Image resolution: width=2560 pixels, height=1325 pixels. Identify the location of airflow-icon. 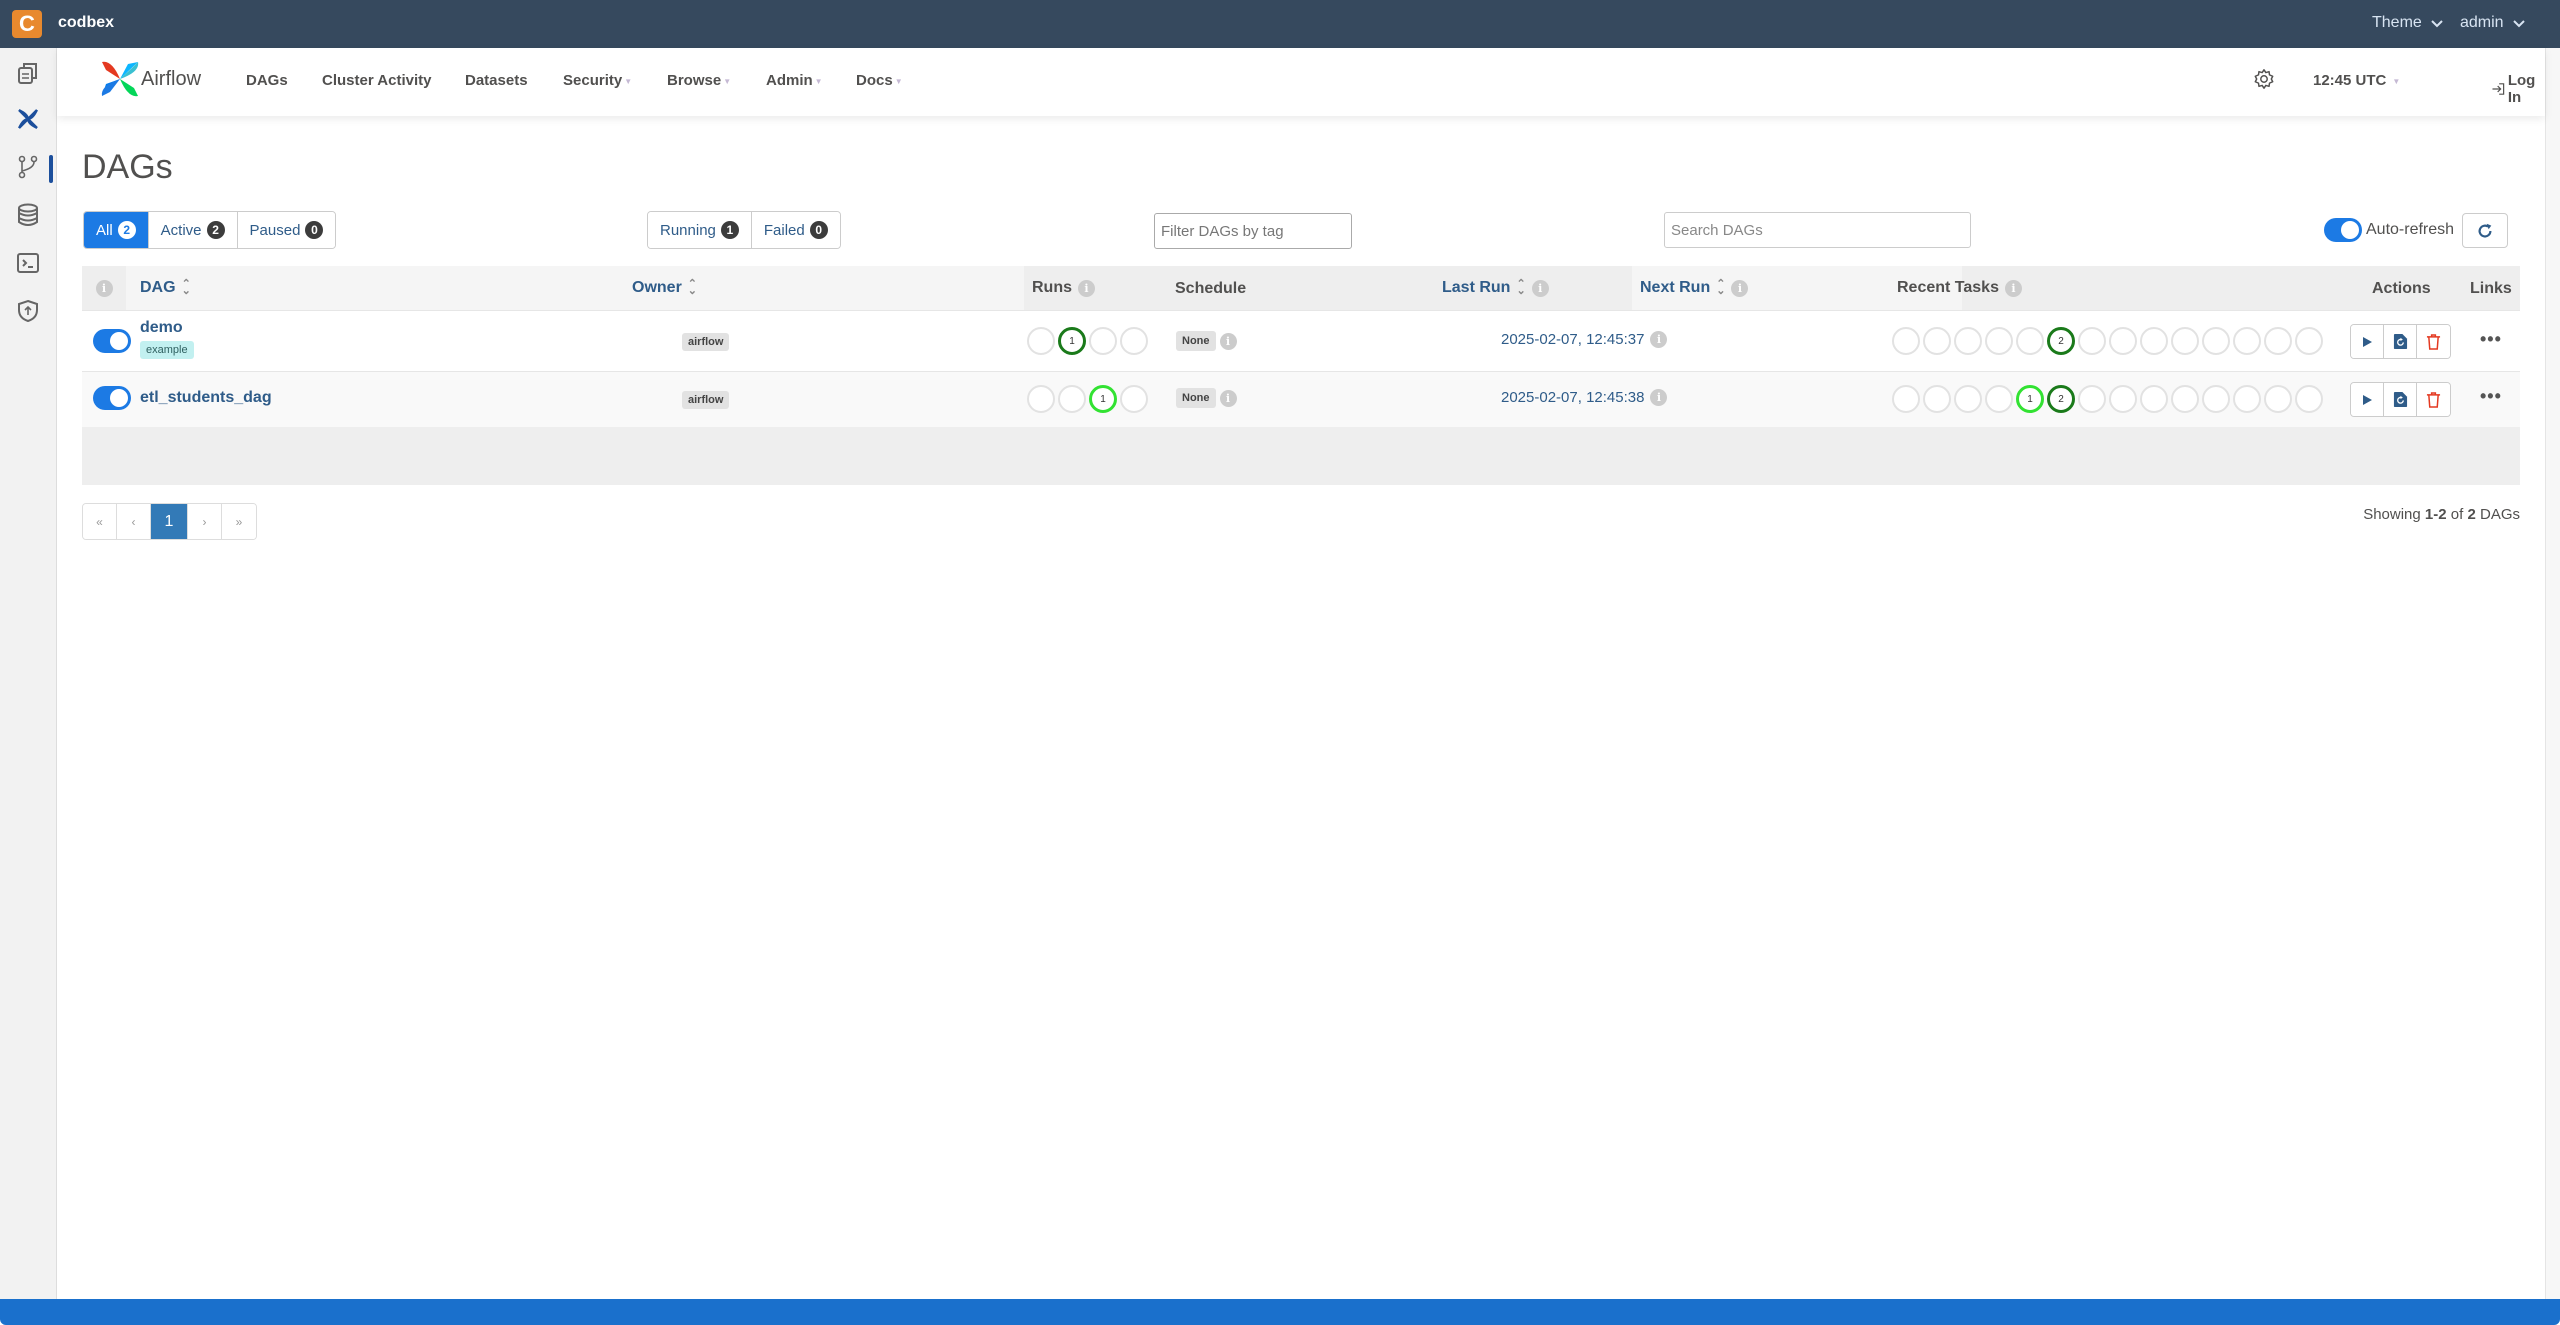
(28, 119).